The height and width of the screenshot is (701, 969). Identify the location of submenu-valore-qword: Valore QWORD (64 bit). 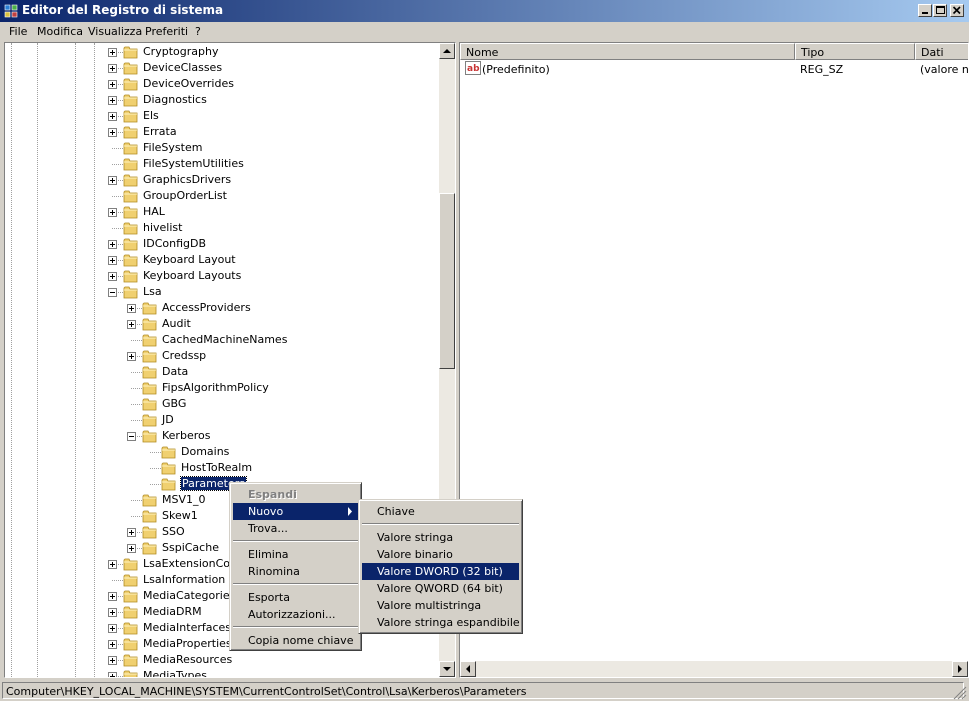
(440, 588).